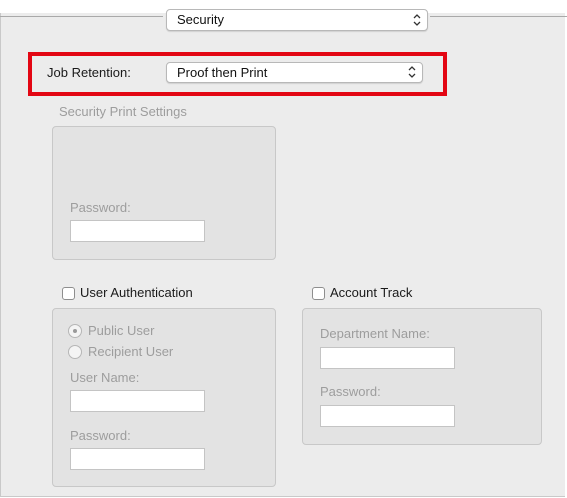 This screenshot has height=498, width=567. What do you see at coordinates (137, 459) in the screenshot?
I see `user-auth-password-field` at bounding box center [137, 459].